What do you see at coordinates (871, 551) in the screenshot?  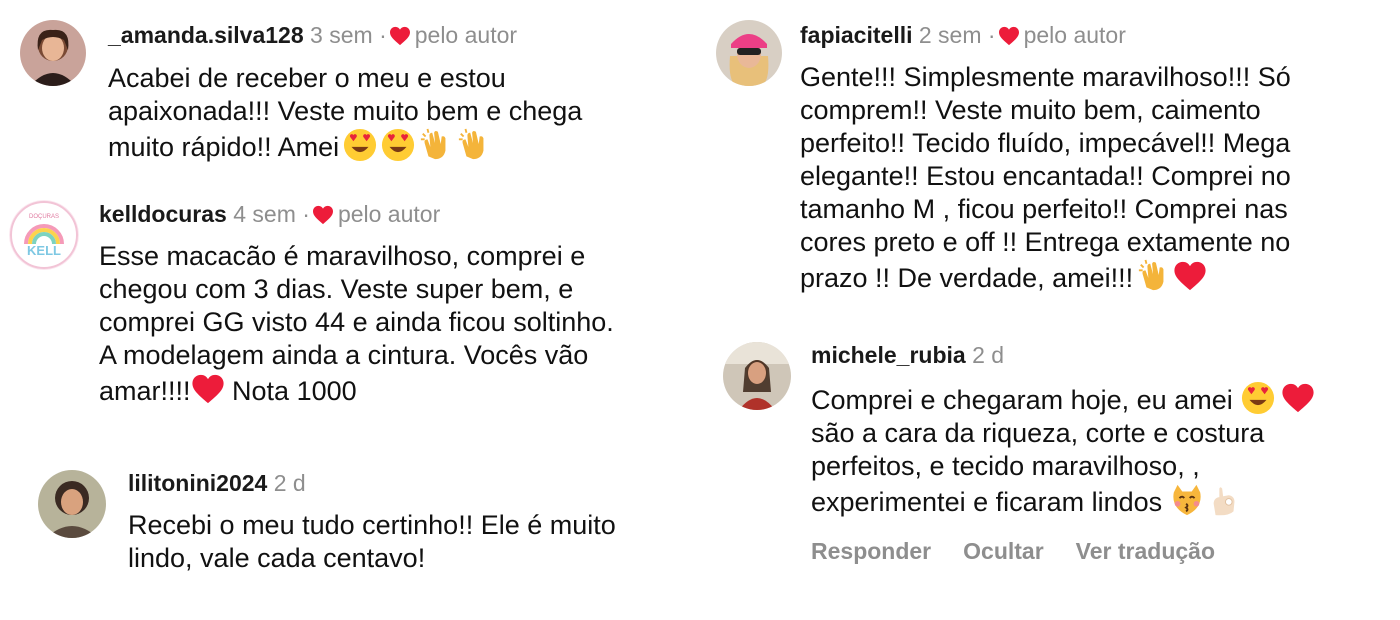 I see `reply-button: Responder` at bounding box center [871, 551].